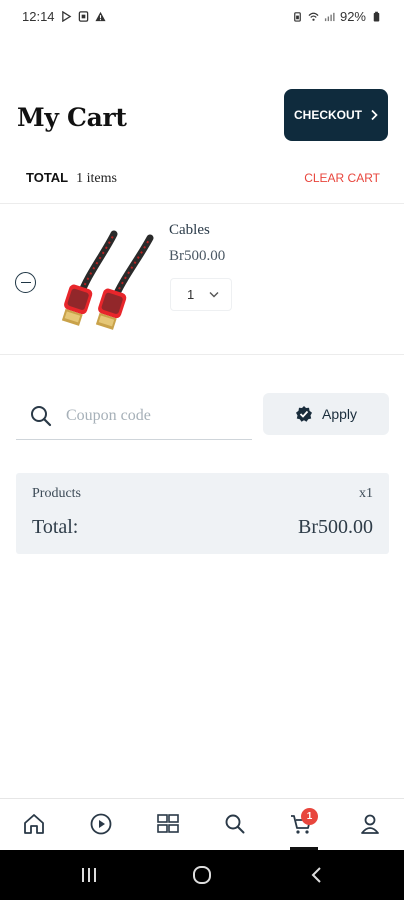 This screenshot has width=404, height=900. I want to click on quantity-select: 1, so click(201, 294).